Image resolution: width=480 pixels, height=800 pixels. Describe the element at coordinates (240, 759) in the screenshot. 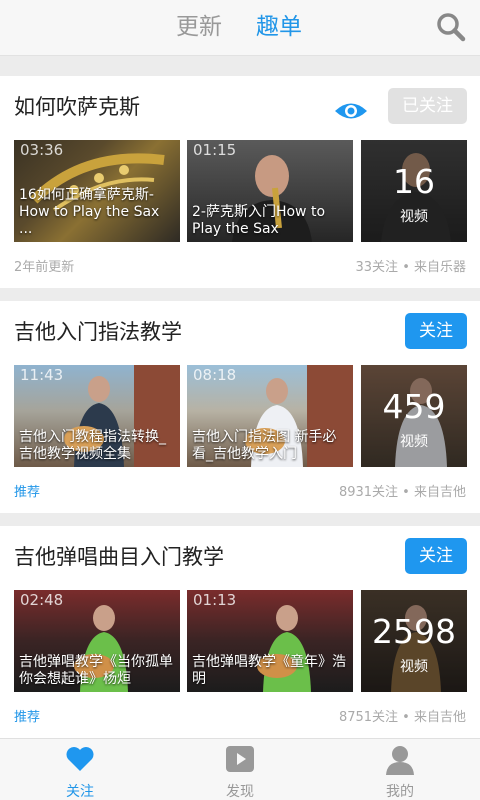

I see `play-icon` at that location.